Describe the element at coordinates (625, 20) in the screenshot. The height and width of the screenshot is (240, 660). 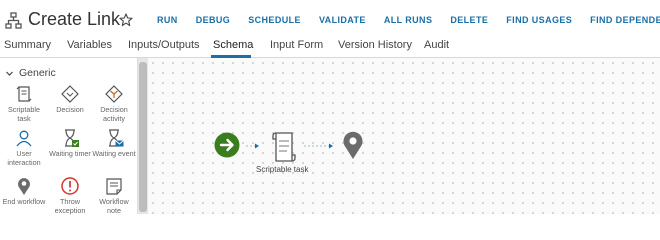
I see `find-dependencies-button: FIND DEPENDENCIES` at that location.